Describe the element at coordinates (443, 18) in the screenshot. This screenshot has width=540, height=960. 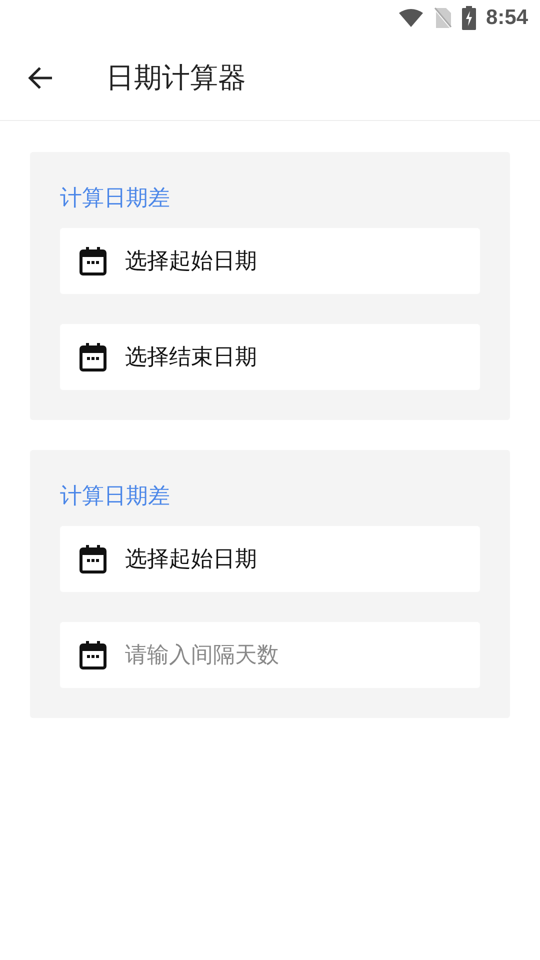
I see `no-sim-icon` at that location.